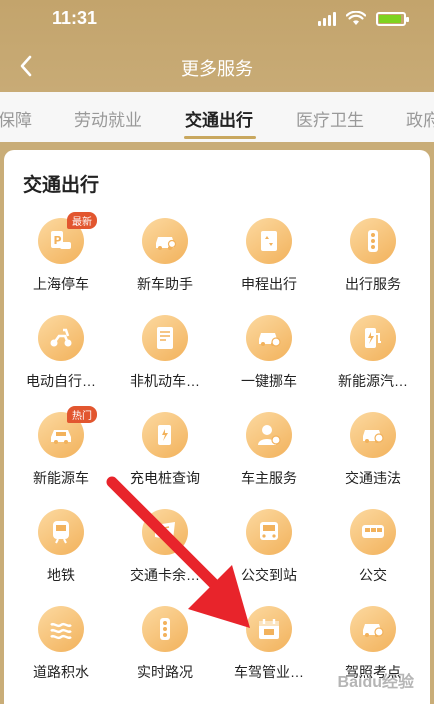 Image resolution: width=434 pixels, height=704 pixels. What do you see at coordinates (165, 435) in the screenshot?
I see `charging-pile-icon` at bounding box center [165, 435].